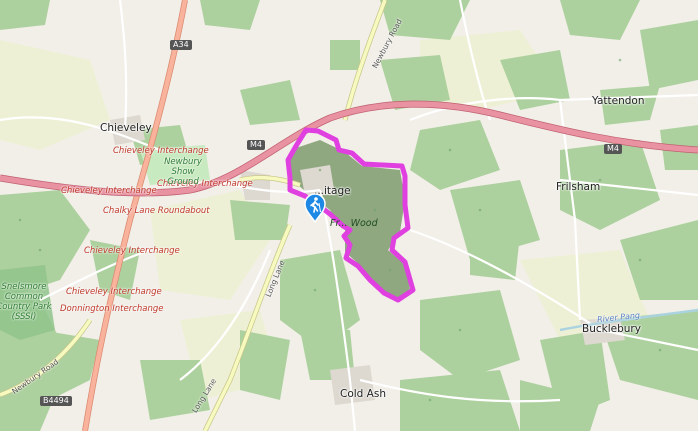  Describe the element at coordinates (114, 292) in the screenshot. I see `junction-label-5: Chieveley Interchange` at that location.